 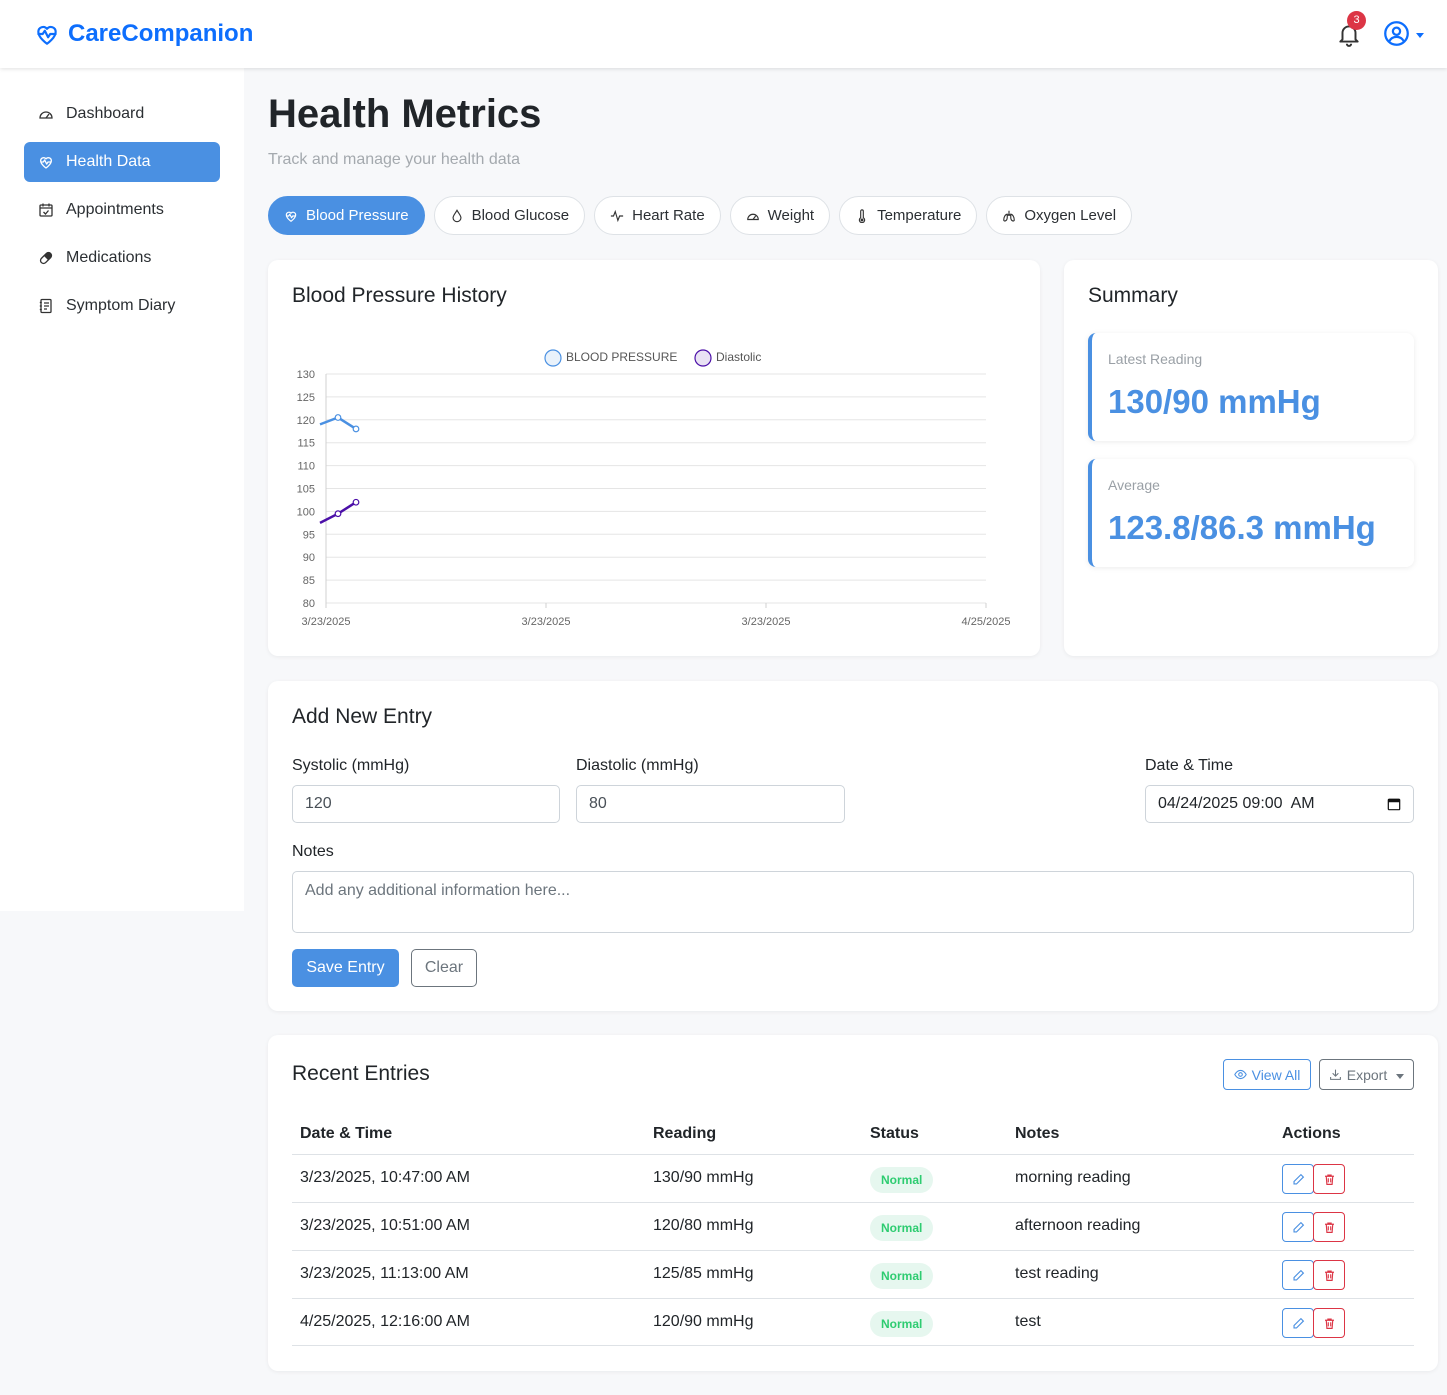 What do you see at coordinates (1240, 1074) in the screenshot?
I see `eye-icon` at bounding box center [1240, 1074].